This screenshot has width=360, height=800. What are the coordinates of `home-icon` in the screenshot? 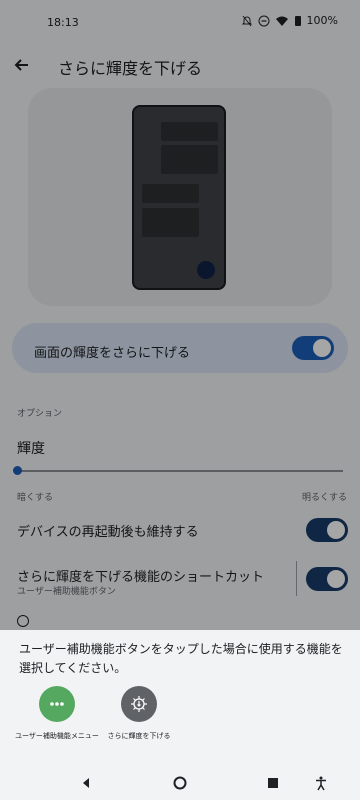 It's located at (180, 783).